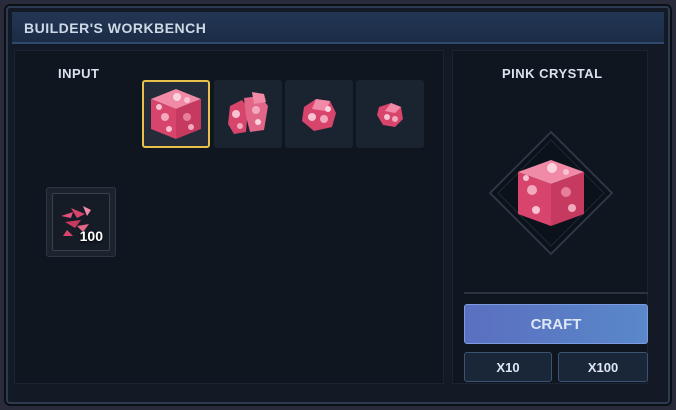 The image size is (676, 410). Describe the element at coordinates (508, 367) in the screenshot. I see `craft-x10-button: X10` at that location.